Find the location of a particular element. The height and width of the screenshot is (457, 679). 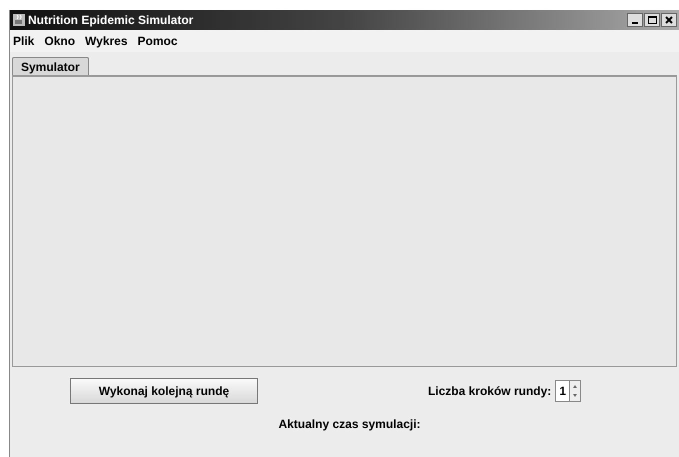

close-icon is located at coordinates (669, 20).